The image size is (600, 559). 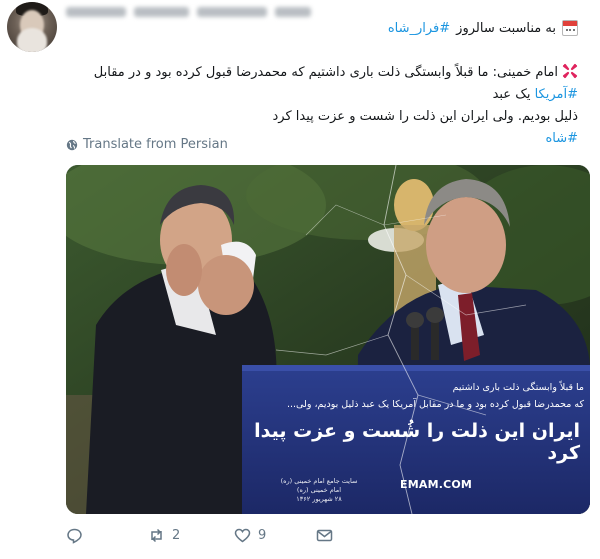 I want to click on translate-label: Translate from Persian, so click(x=155, y=144).